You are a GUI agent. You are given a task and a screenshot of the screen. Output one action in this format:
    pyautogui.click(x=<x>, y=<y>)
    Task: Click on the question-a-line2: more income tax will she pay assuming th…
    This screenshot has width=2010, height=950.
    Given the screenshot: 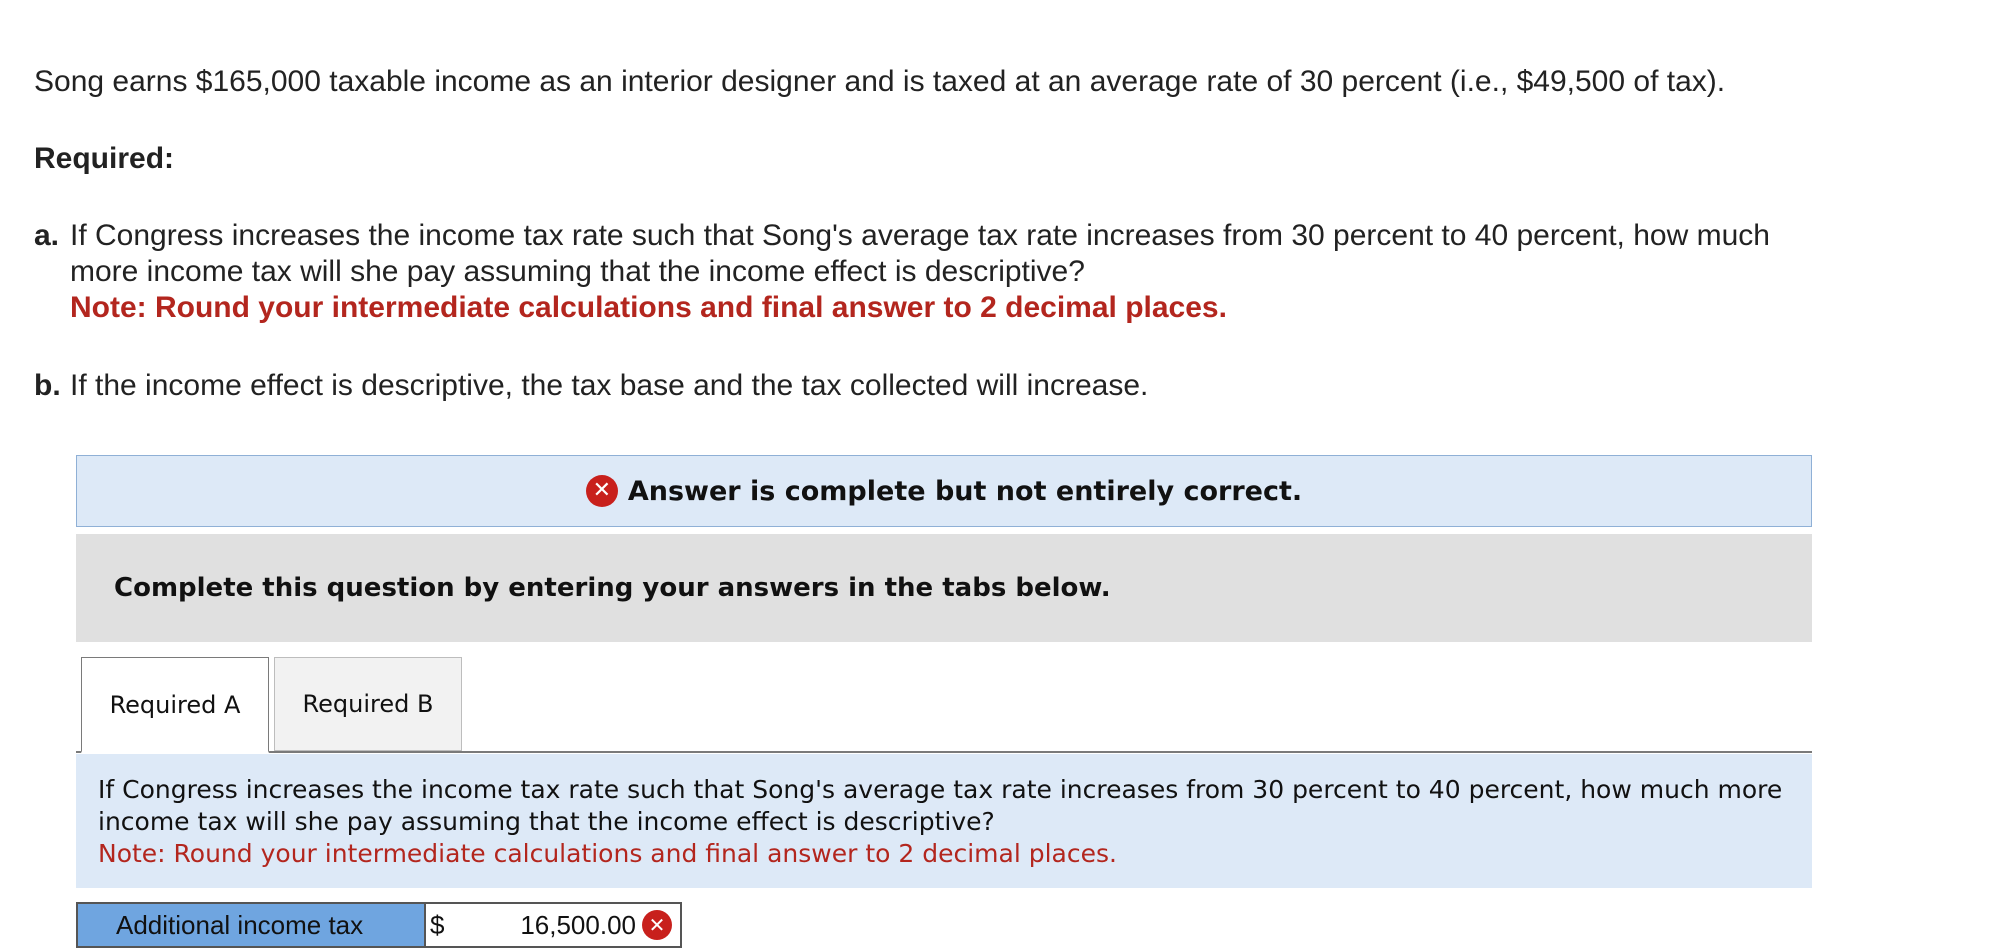 What is the action you would take?
    pyautogui.click(x=577, y=271)
    